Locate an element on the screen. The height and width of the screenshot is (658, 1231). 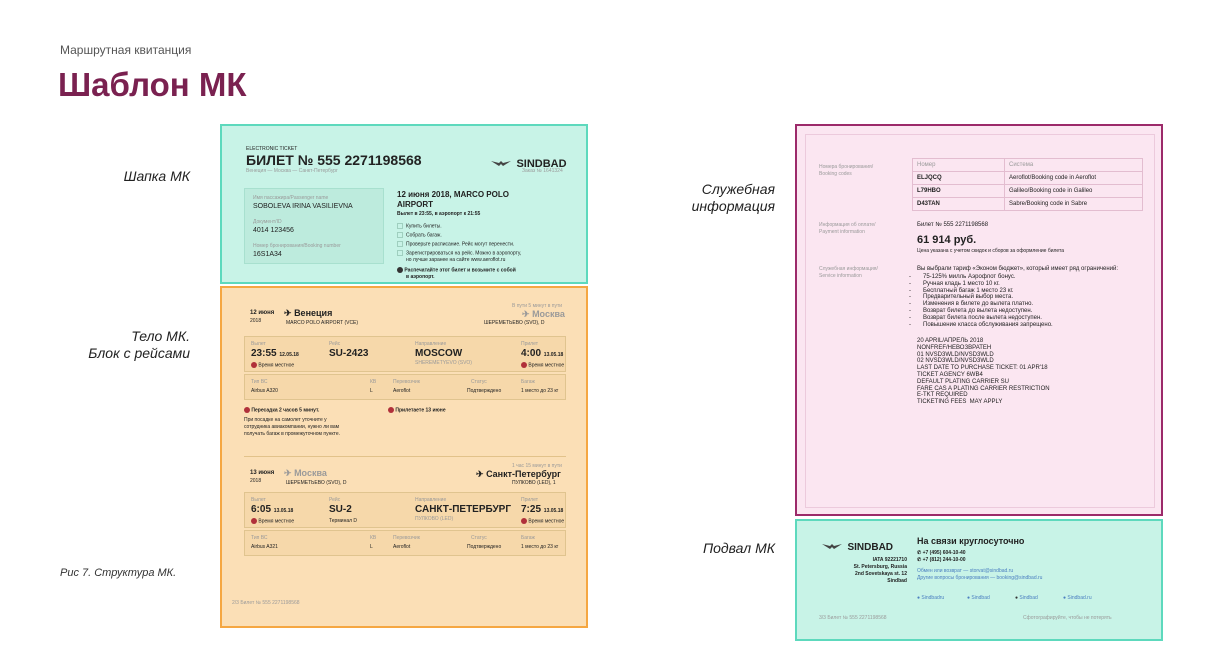
status-label: Статус is located at coordinates (479, 538).